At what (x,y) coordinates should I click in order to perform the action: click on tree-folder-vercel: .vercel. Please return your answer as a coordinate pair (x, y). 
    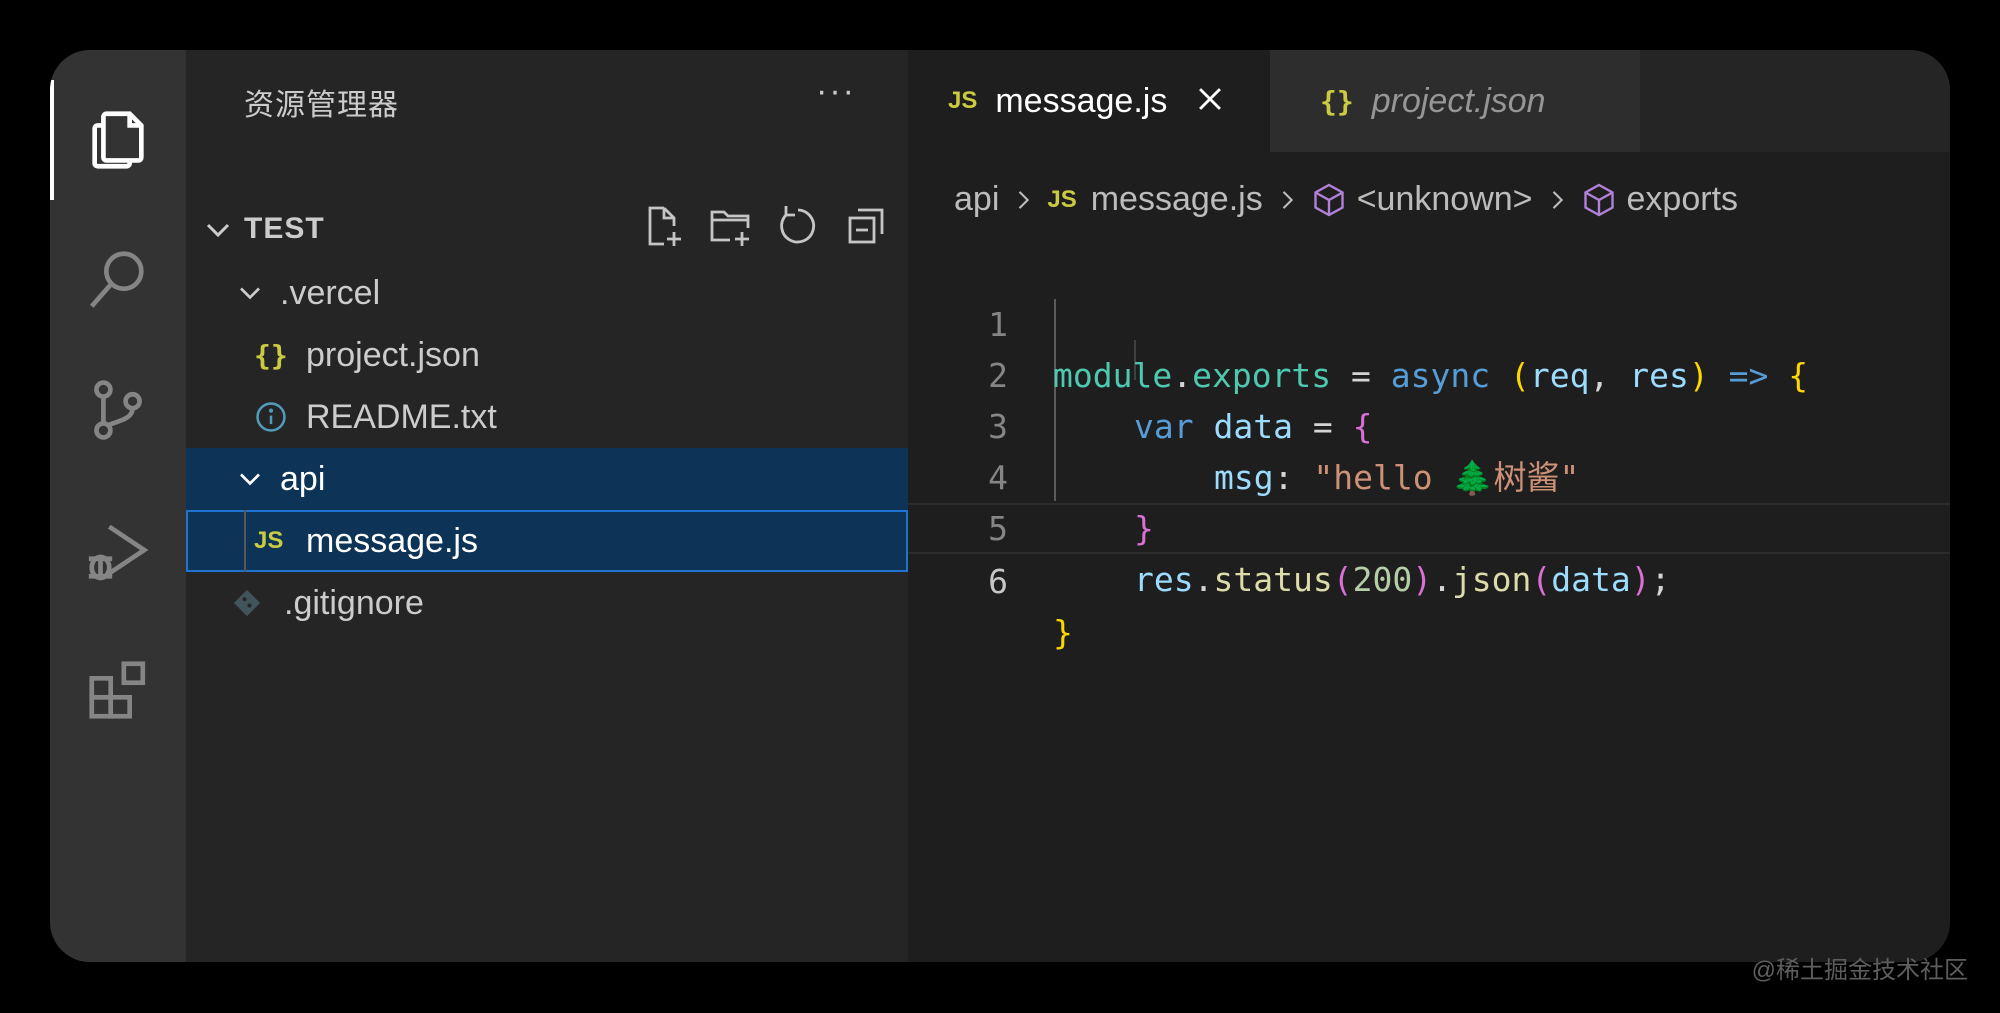
    Looking at the image, I should click on (547, 293).